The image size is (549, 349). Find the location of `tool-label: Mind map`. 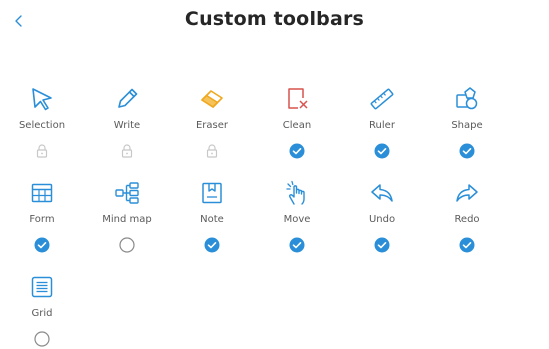

tool-label: Mind map is located at coordinates (127, 219).